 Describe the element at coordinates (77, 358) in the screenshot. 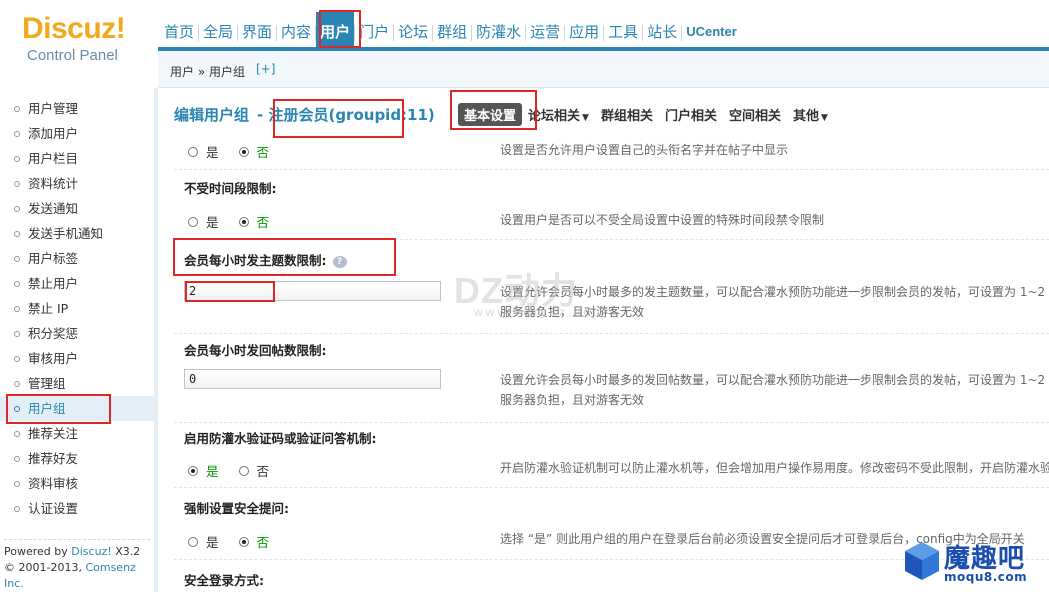

I see `sidebar-item-moderate-users: 审核用户` at that location.